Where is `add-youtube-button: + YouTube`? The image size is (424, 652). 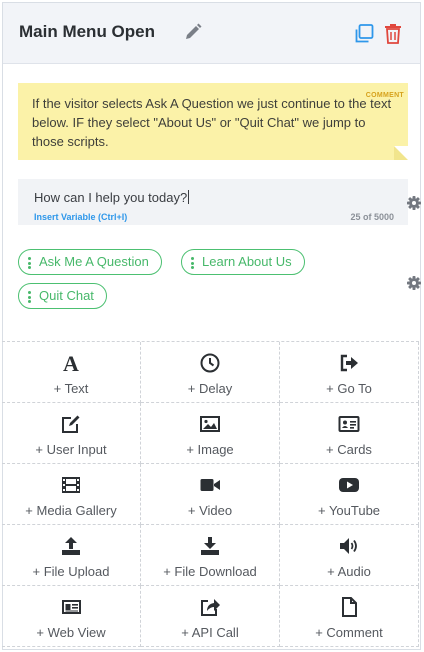
add-youtube-button: + YouTube is located at coordinates (349, 494).